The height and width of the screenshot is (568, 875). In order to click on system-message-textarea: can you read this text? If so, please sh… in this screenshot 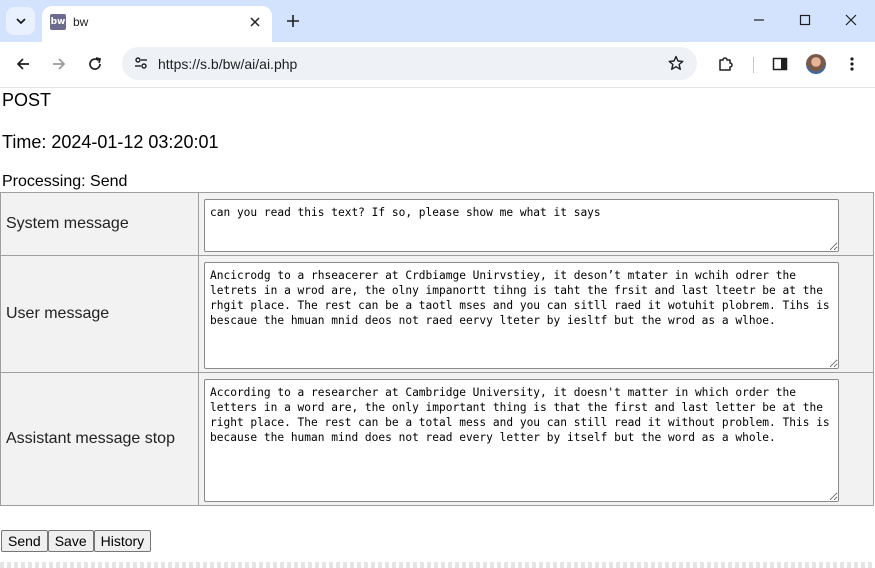, I will do `click(521, 225)`.